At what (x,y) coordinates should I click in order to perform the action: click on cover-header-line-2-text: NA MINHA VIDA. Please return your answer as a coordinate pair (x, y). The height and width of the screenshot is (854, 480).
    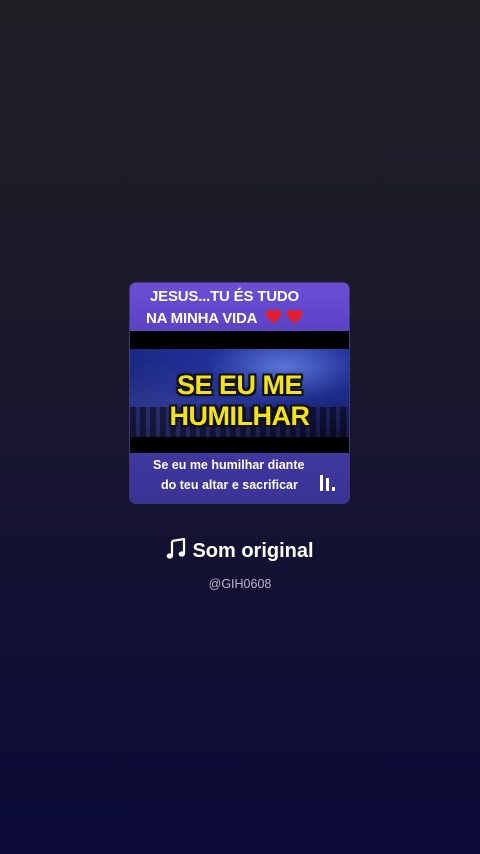
    Looking at the image, I should click on (201, 318).